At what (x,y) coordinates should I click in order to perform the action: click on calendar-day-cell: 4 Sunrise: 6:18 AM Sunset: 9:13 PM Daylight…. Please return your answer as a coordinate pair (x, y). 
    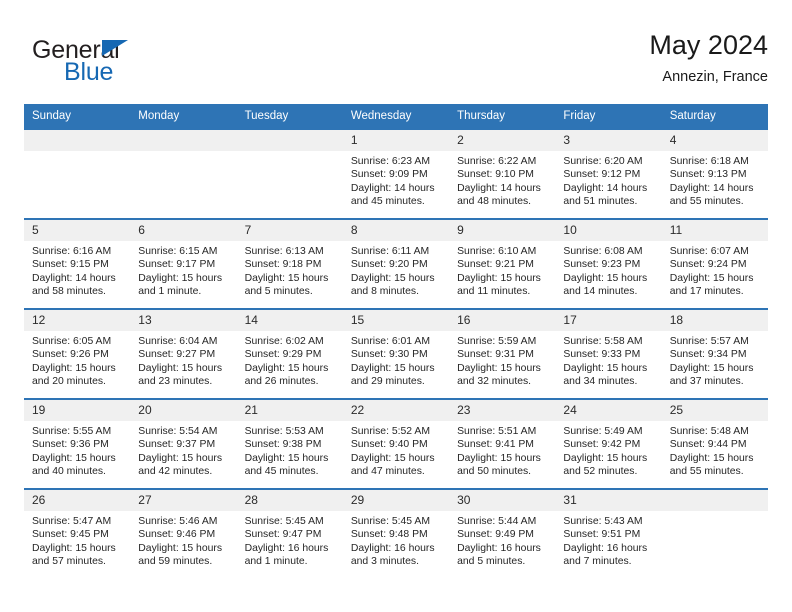
    Looking at the image, I should click on (714, 173).